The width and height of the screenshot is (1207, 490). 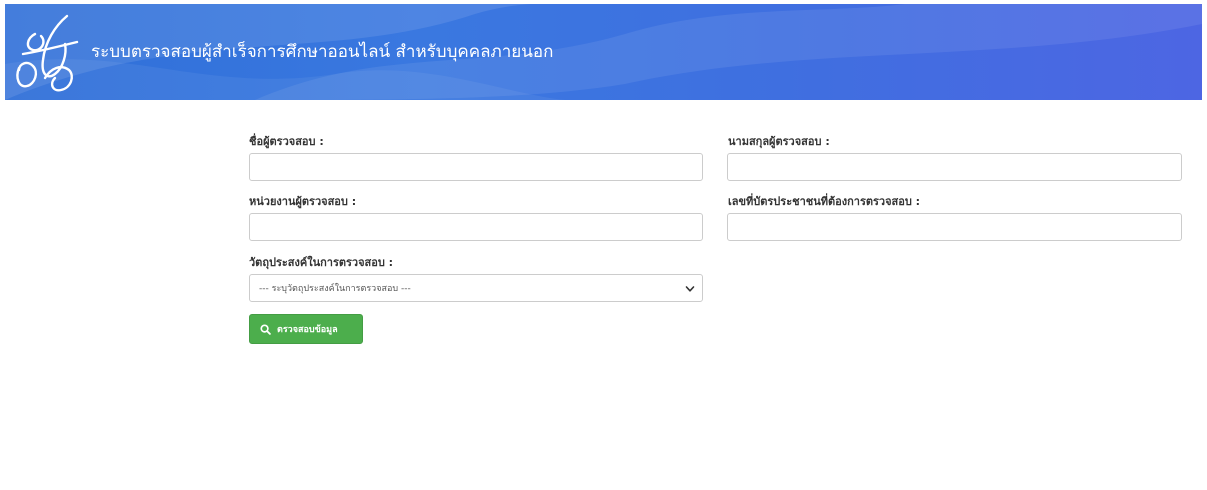 What do you see at coordinates (321, 262) in the screenshot?
I see `purpose-label: วัตถุประสงค์ในการตรวจสอบ :` at bounding box center [321, 262].